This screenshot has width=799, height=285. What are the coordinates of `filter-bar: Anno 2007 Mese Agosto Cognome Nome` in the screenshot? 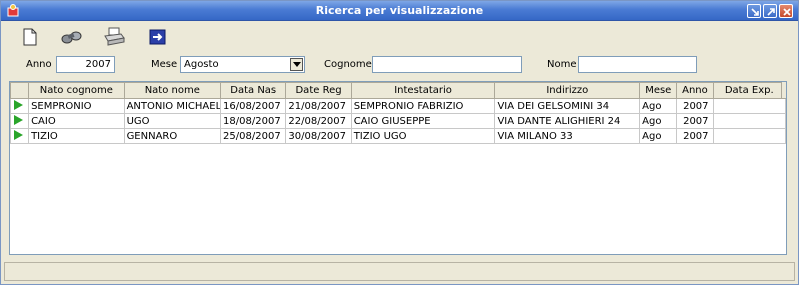 It's located at (399, 65).